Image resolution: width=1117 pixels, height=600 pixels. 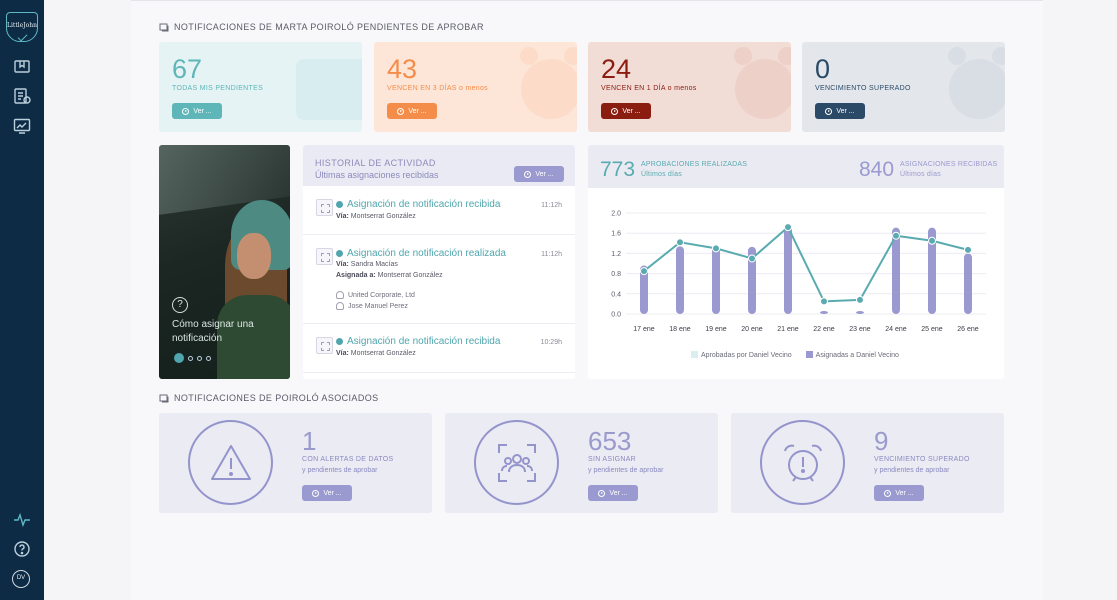 I want to click on y-tick-label: 0.4, so click(x=616, y=294).